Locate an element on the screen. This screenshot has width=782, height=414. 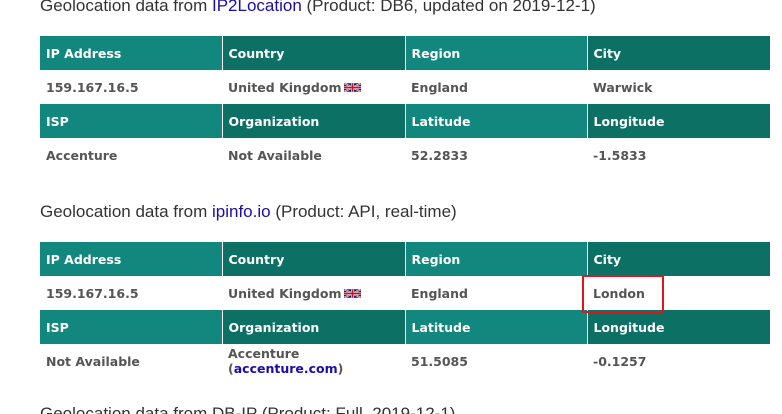
longitude-value: -0.1257 is located at coordinates (620, 361).